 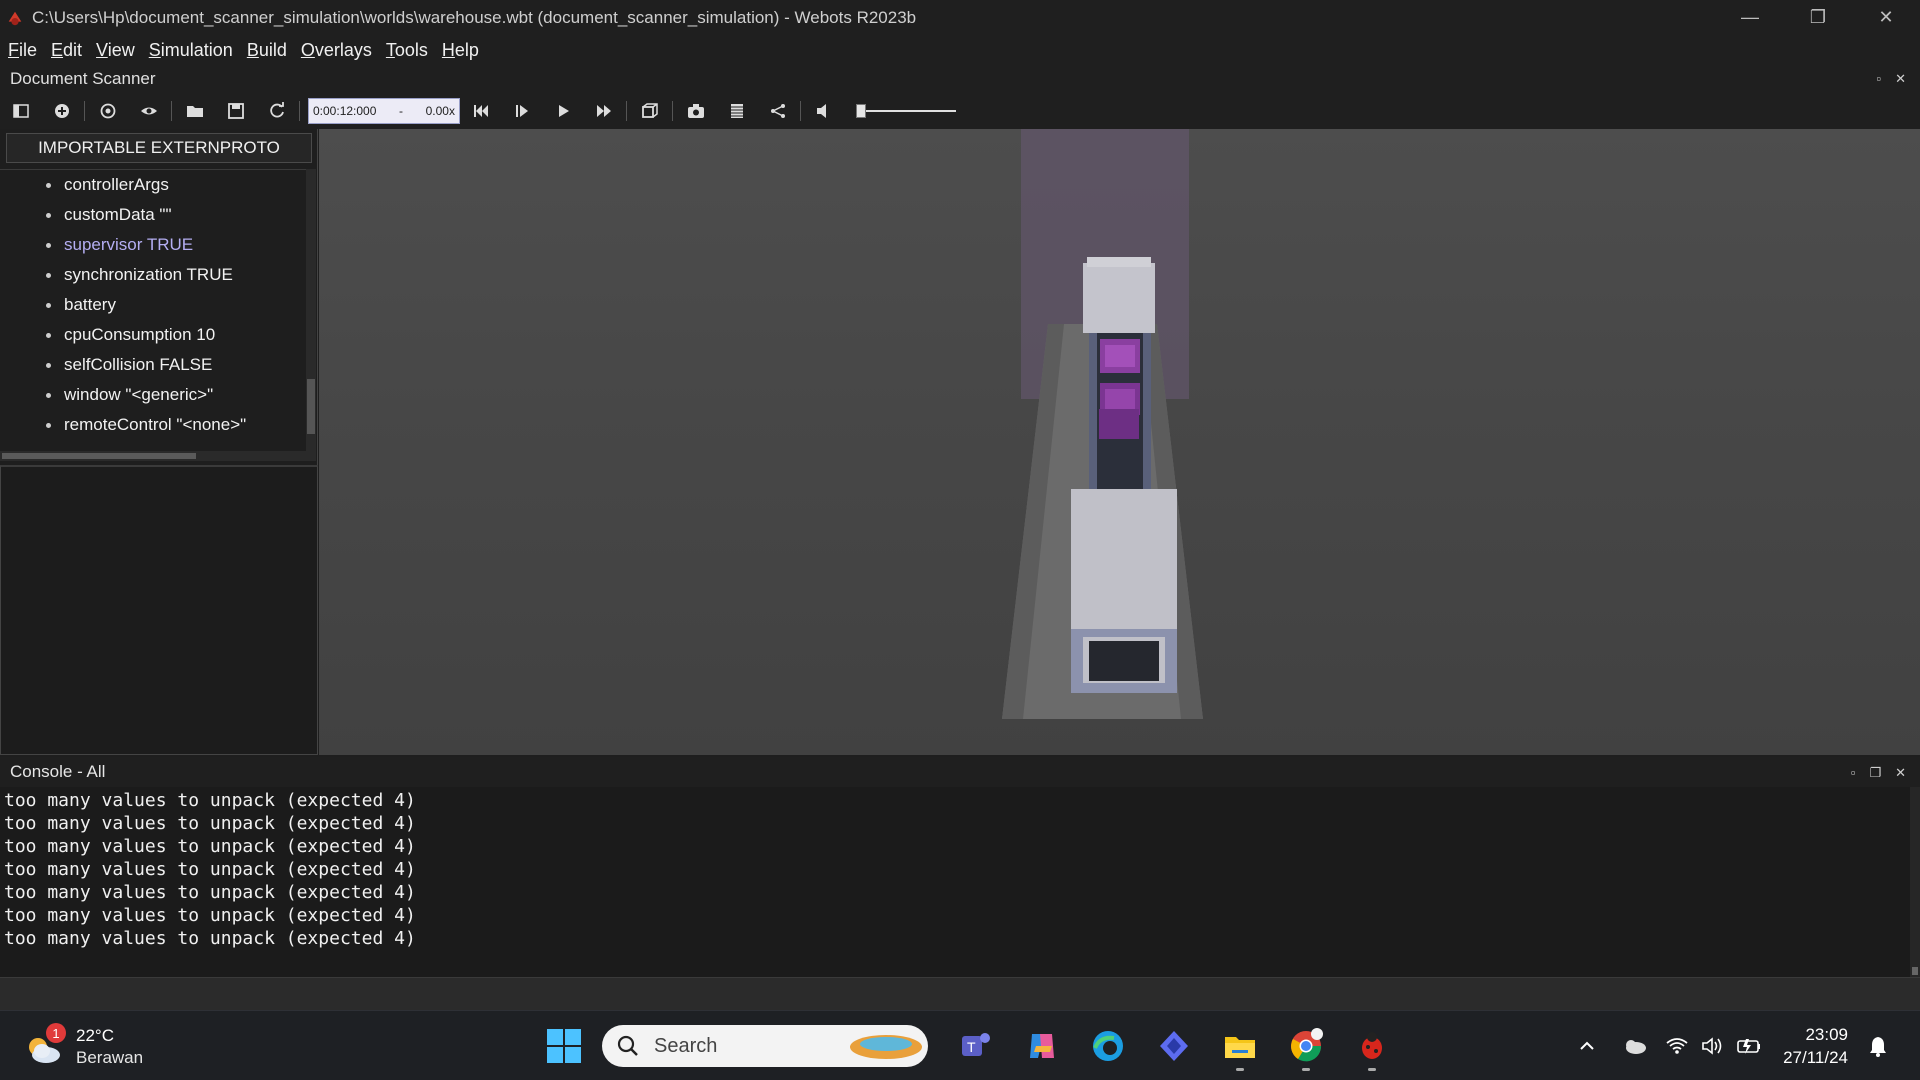 What do you see at coordinates (191, 50) in the screenshot?
I see `menu-simulation: Simulation` at bounding box center [191, 50].